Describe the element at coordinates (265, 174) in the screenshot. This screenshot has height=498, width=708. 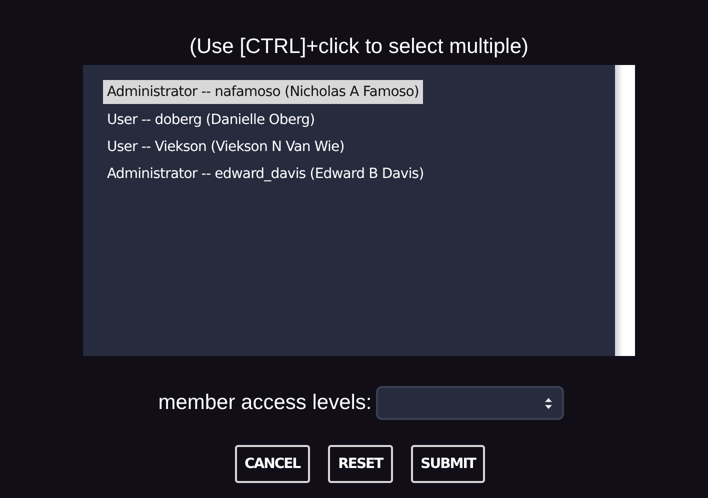
I see `member-option: Administrator -- edward_davis (Edward B Davis)` at that location.